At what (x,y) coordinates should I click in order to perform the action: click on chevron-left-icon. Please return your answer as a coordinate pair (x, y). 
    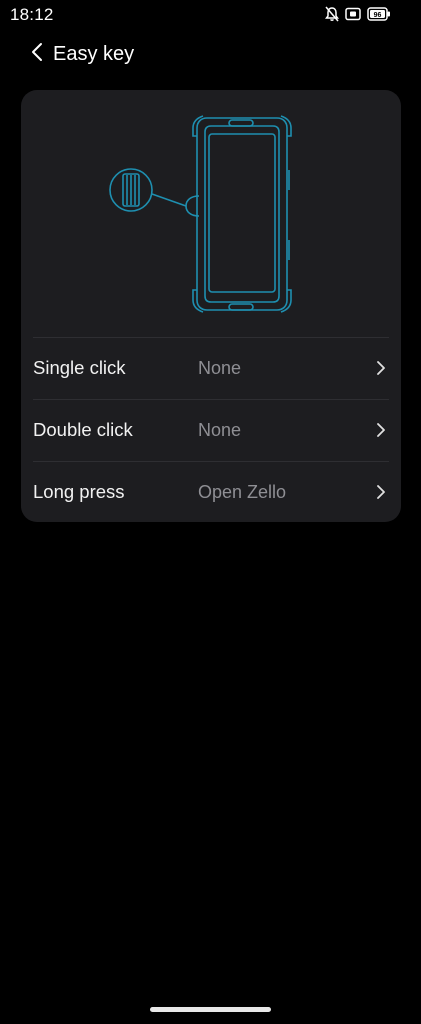
    Looking at the image, I should click on (37, 54).